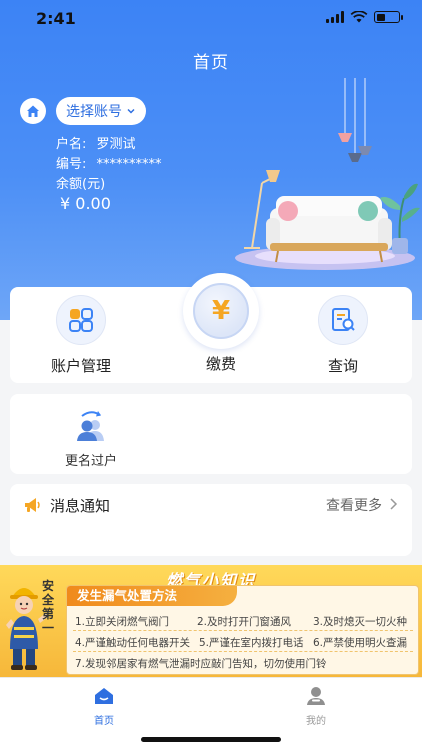 Image resolution: width=422 pixels, height=750 pixels. What do you see at coordinates (85, 203) in the screenshot?
I see `balance-value: ¥ 0.00` at bounding box center [85, 203].